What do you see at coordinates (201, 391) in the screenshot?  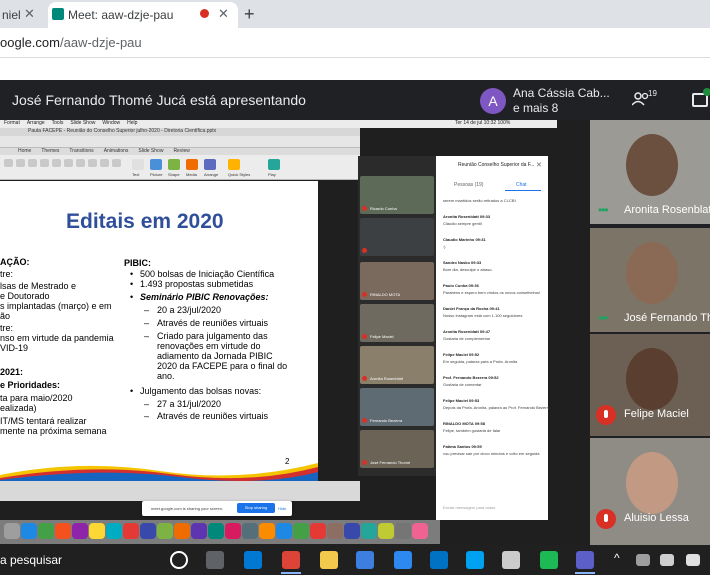 I see `slide-right-line: Julgamento das bolsas novas:` at bounding box center [201, 391].